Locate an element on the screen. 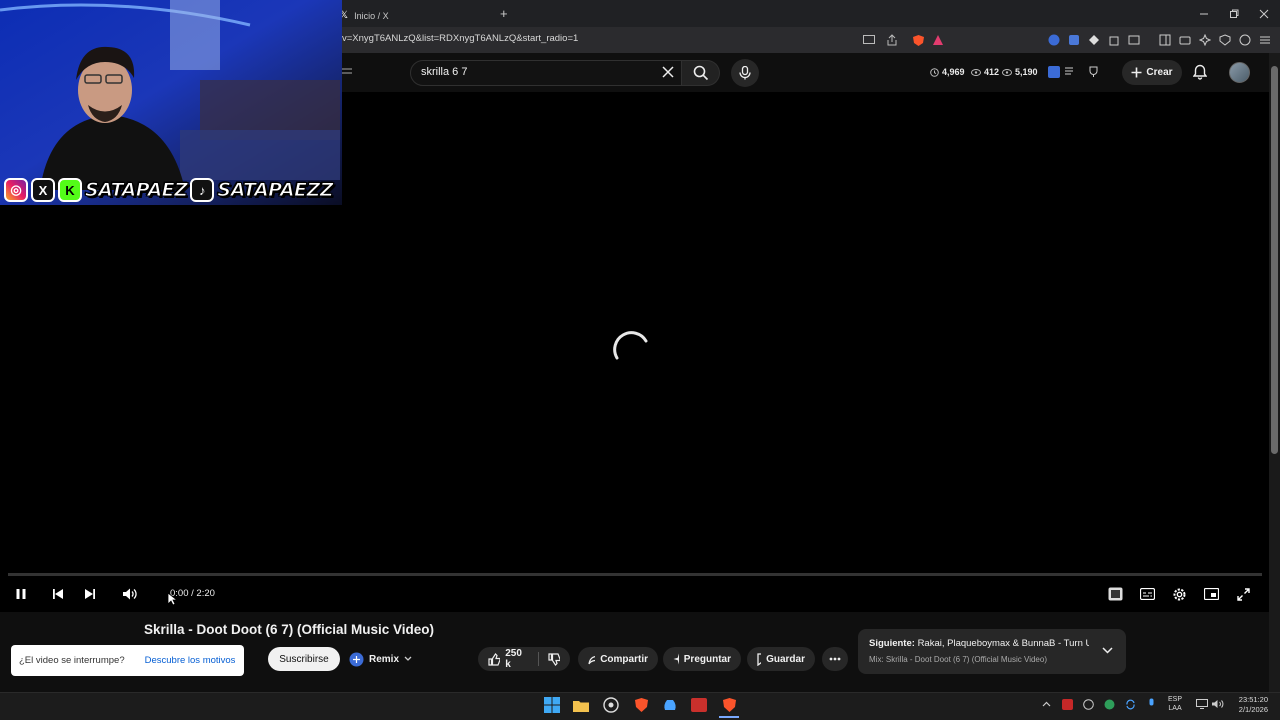 This screenshot has height=720, width=1280. brave-active-icon is located at coordinates (729, 705).